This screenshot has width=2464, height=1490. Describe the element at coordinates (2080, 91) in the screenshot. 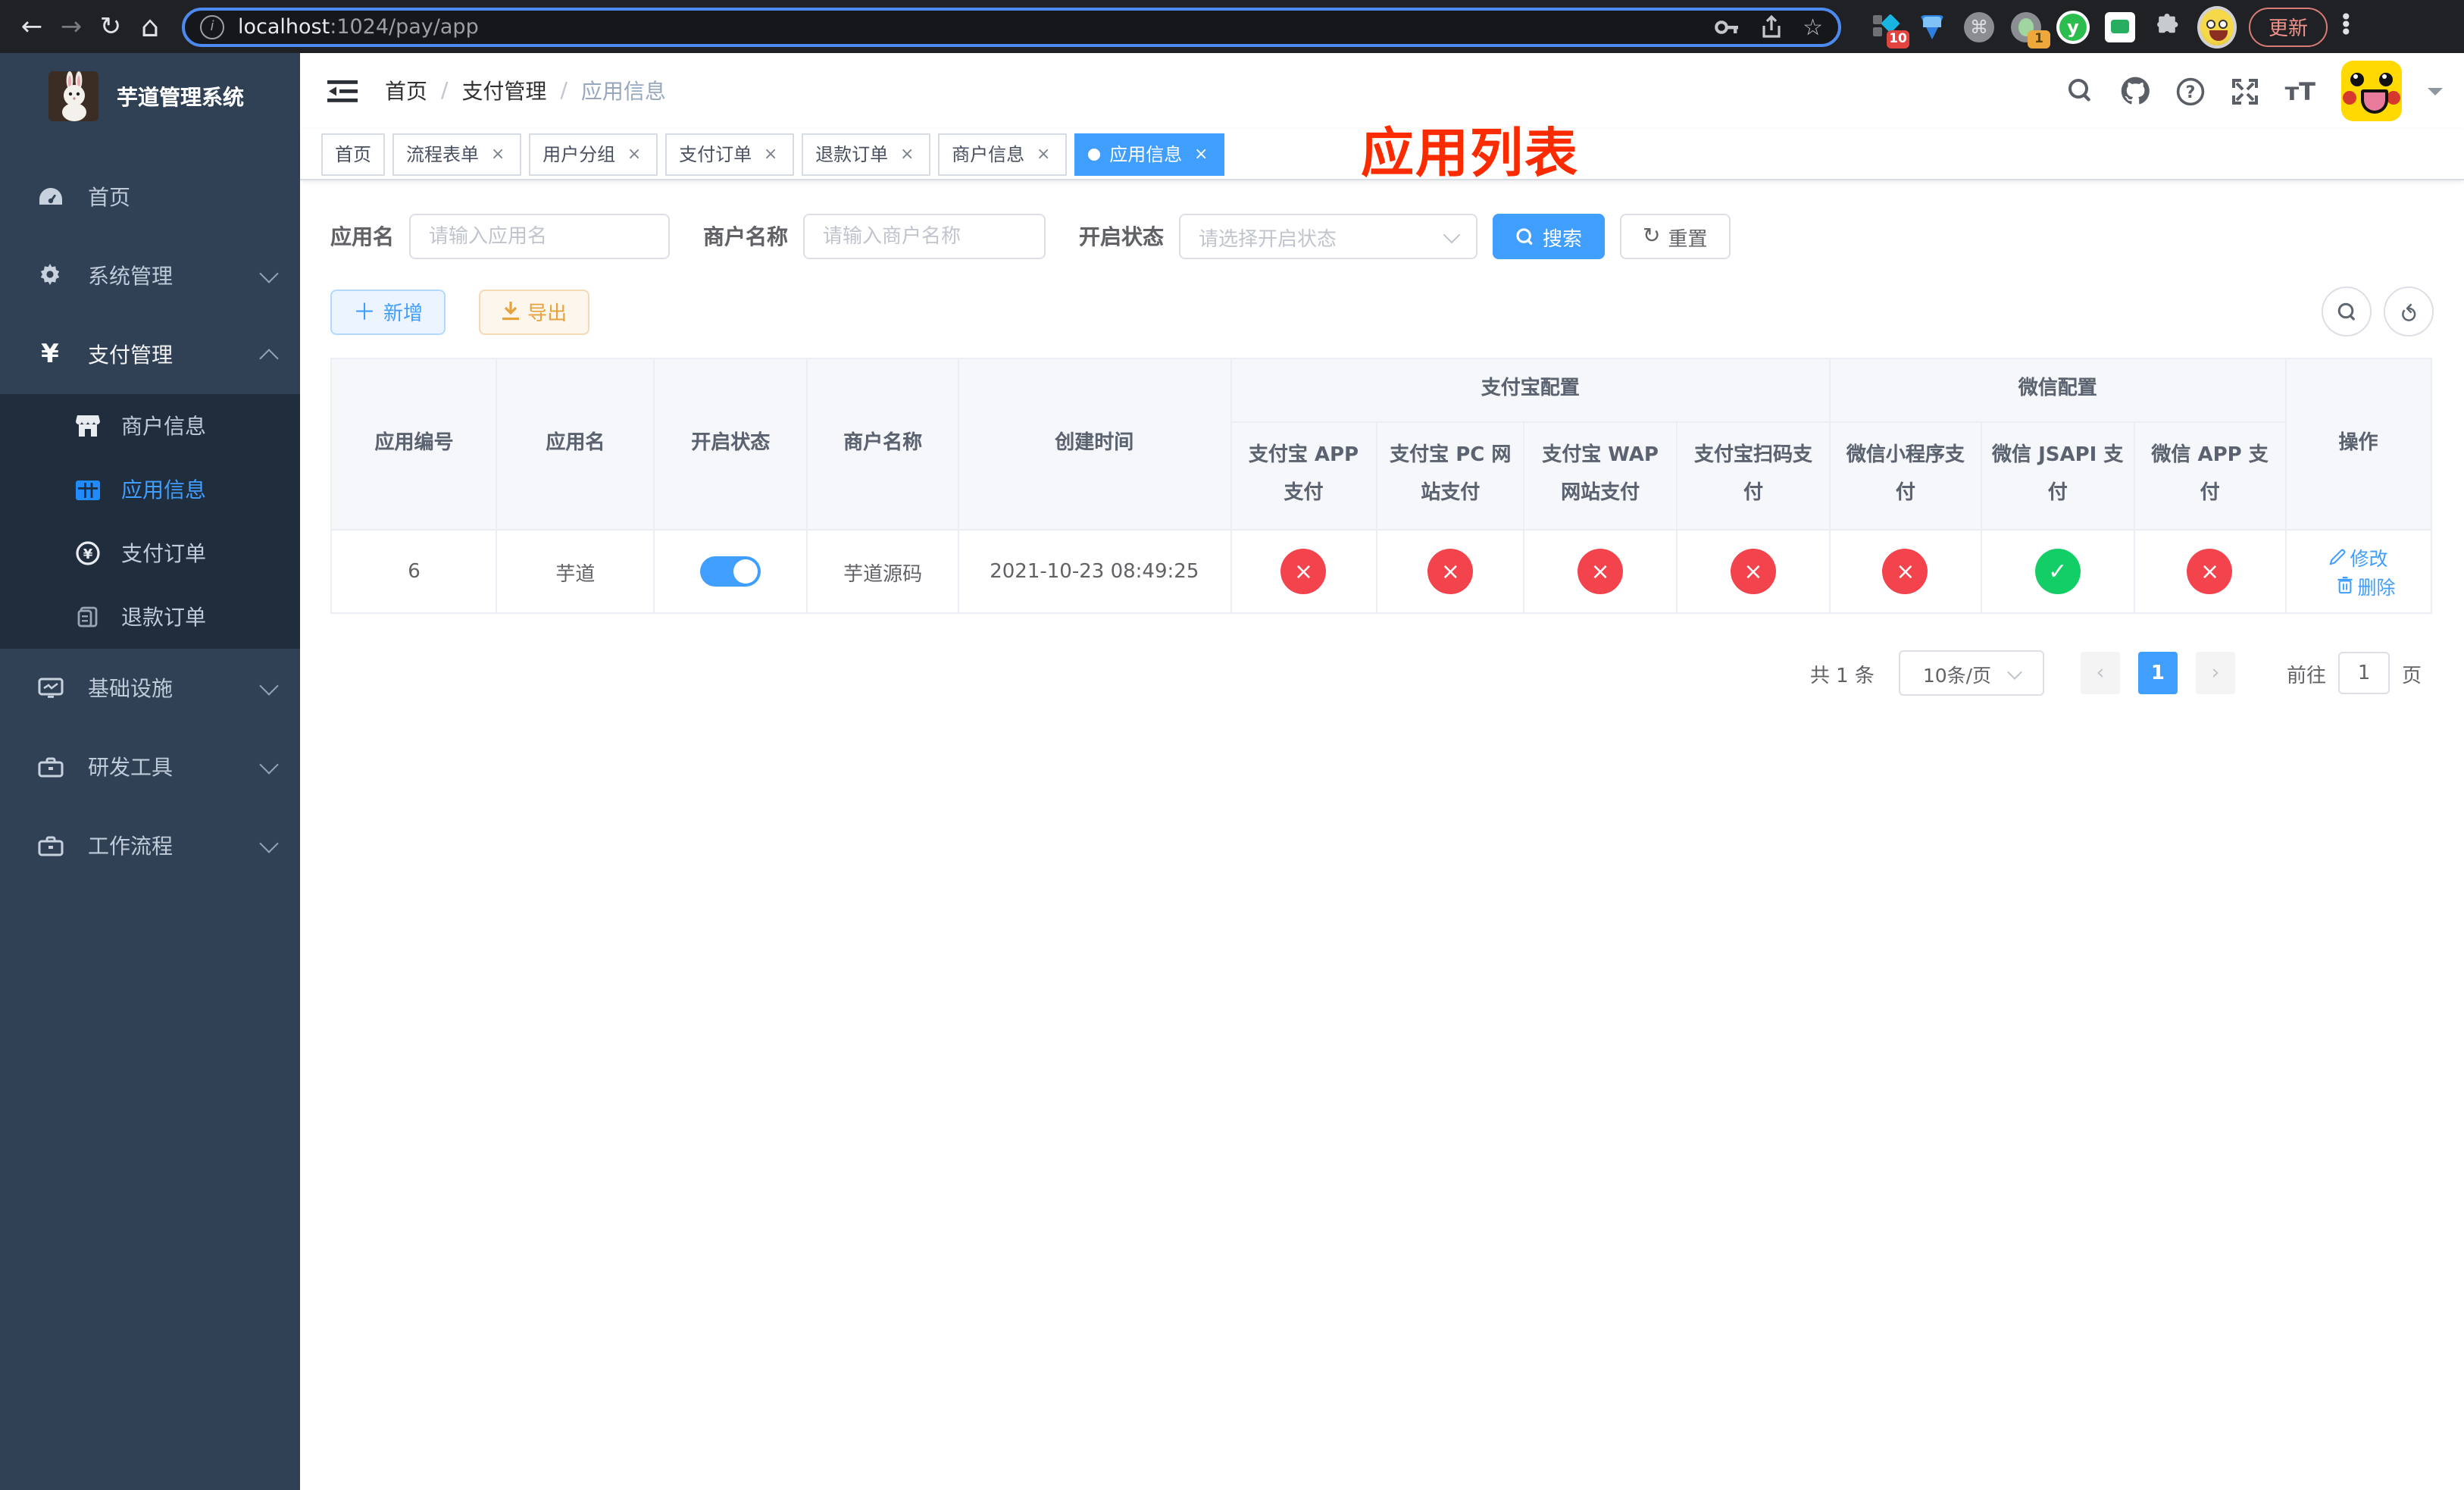

I see `search-icon` at that location.